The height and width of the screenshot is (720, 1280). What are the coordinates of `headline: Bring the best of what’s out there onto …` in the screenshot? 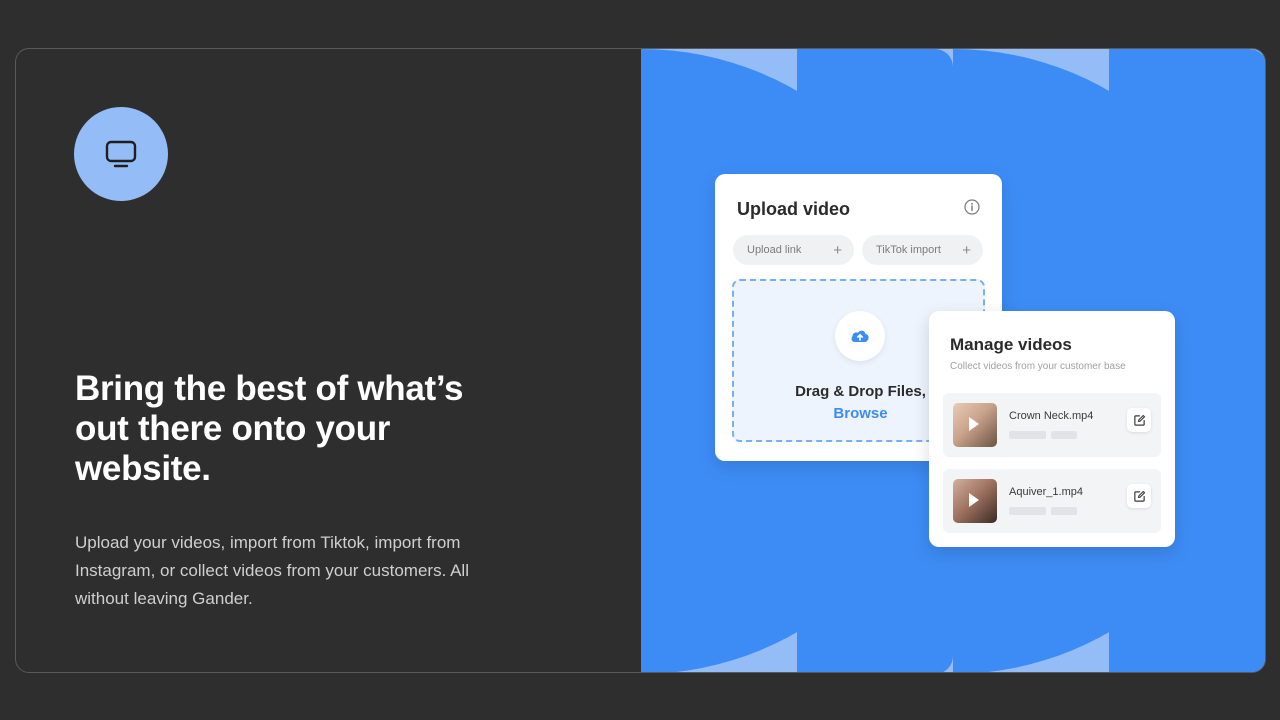 It's located at (269, 428).